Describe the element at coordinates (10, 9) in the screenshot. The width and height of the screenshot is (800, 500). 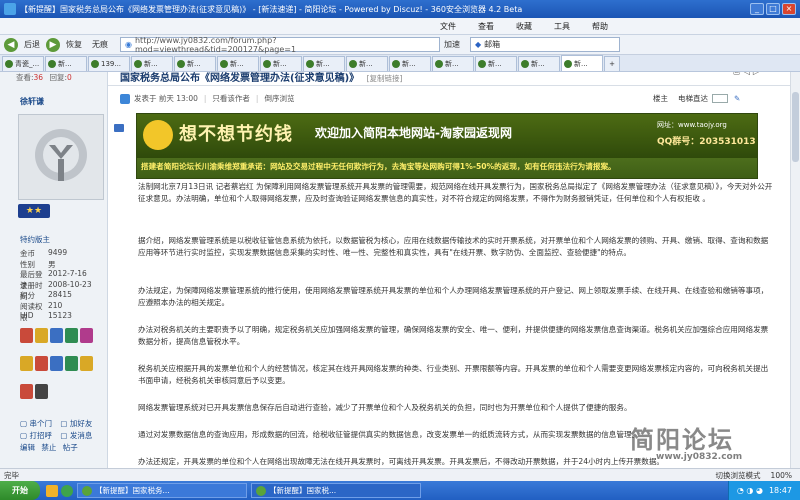
I see `browser-icon` at that location.